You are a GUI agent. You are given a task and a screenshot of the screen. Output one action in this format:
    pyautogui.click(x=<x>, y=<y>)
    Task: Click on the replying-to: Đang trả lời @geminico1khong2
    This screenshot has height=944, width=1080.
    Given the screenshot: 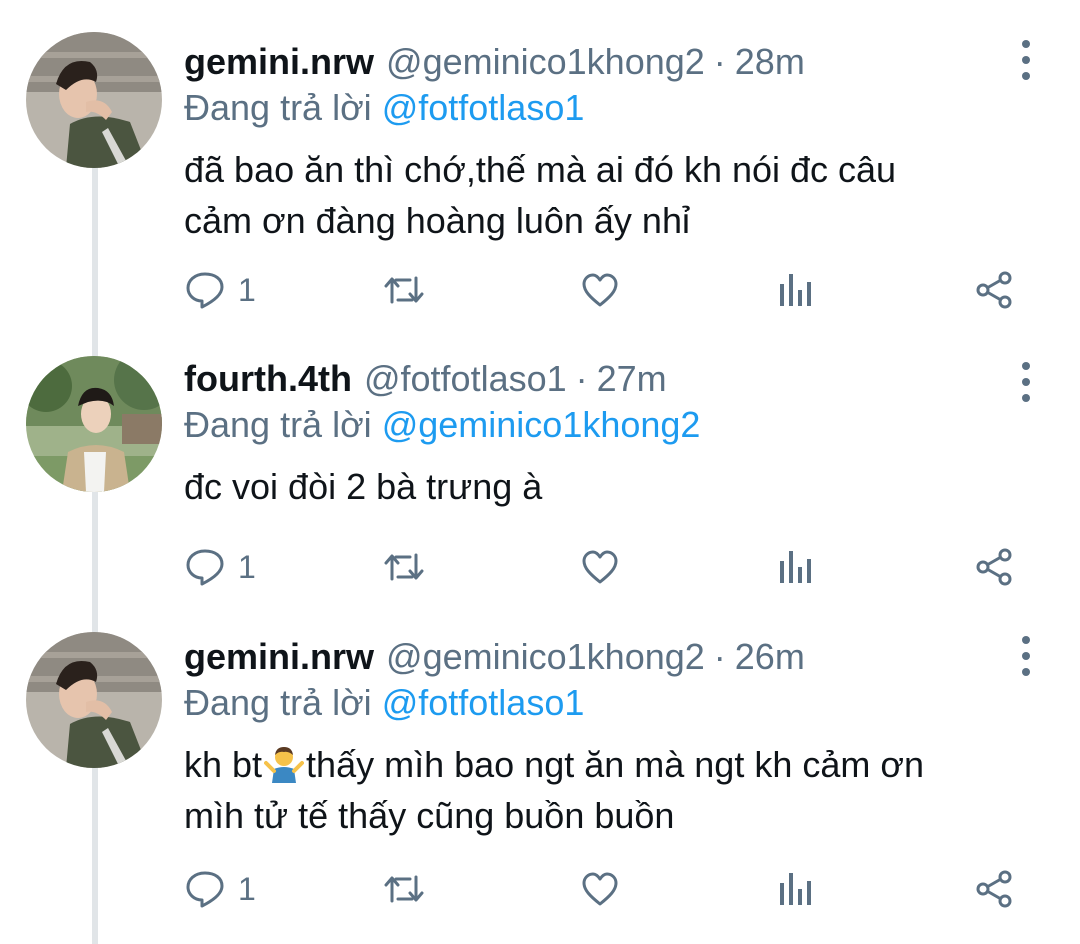 What is the action you would take?
    pyautogui.click(x=602, y=425)
    